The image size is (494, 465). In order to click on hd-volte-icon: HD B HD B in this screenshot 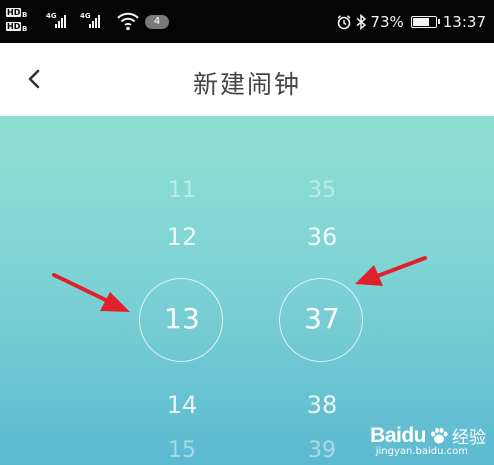, I will do `click(26, 22)`.